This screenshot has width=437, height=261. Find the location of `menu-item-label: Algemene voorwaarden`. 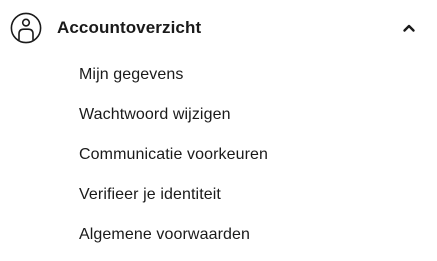

menu-item-label: Algemene voorwaarden is located at coordinates (164, 234).